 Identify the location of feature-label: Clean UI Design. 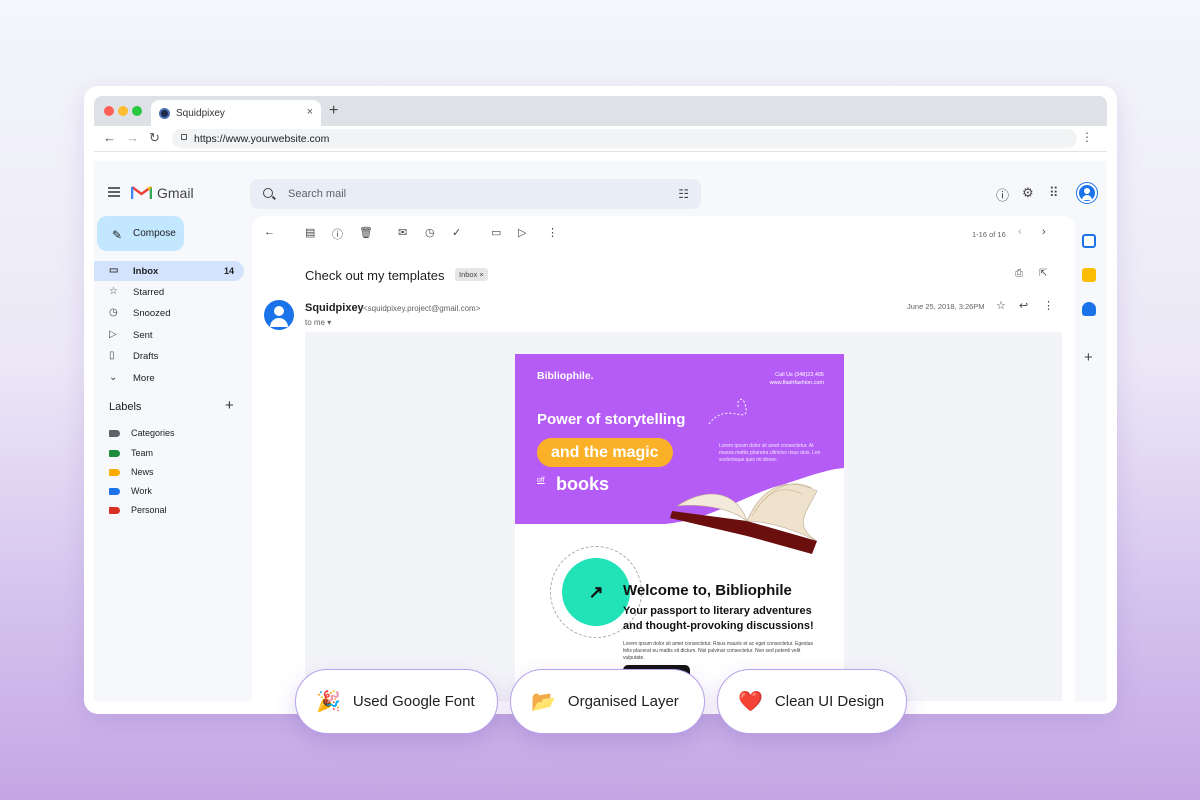
(829, 701).